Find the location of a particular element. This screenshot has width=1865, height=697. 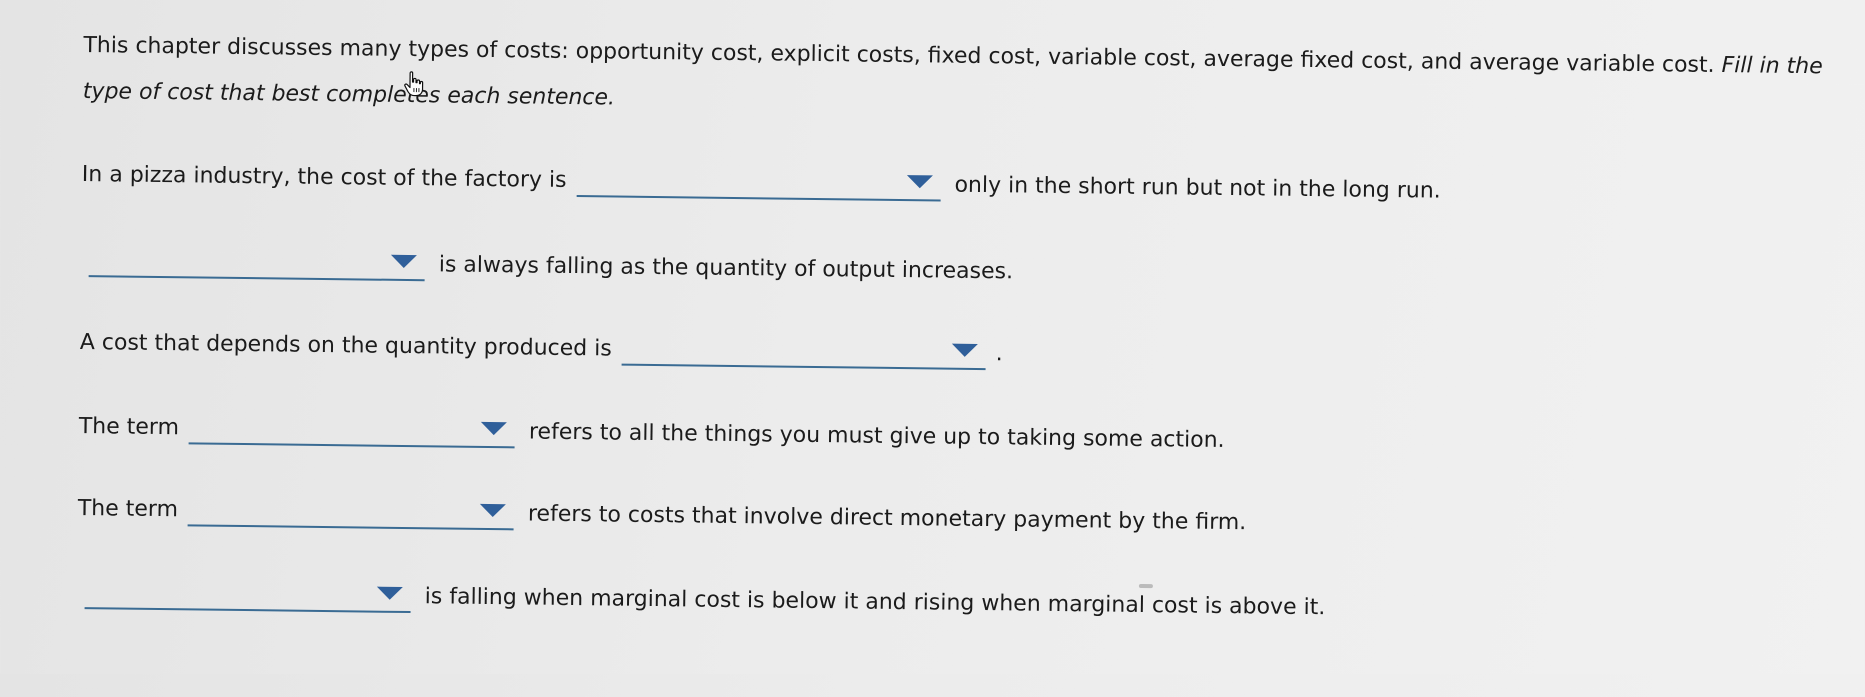

question-2-dropdown is located at coordinates (257, 264).